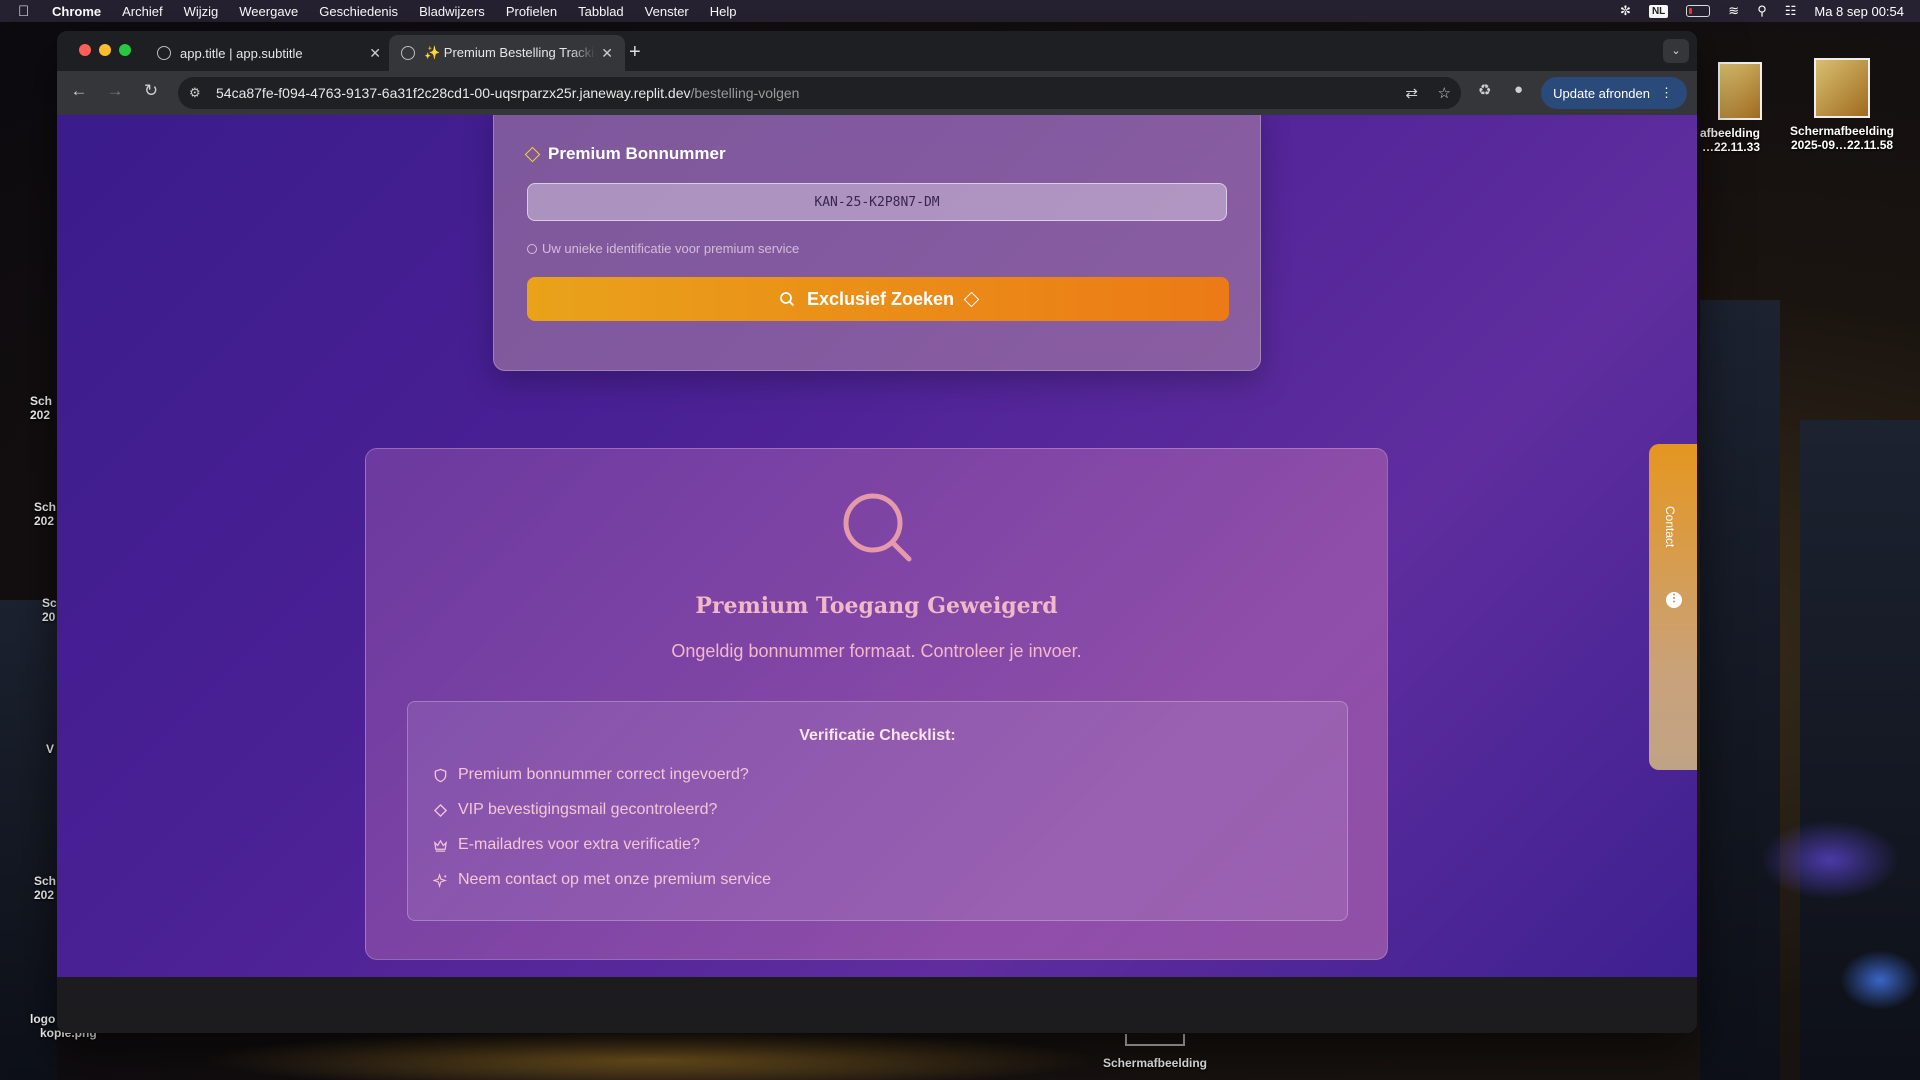 This screenshot has height=1080, width=1920. I want to click on desktop-file-icon: Schermafbeelding 2025-09…22.11.58, so click(1842, 105).